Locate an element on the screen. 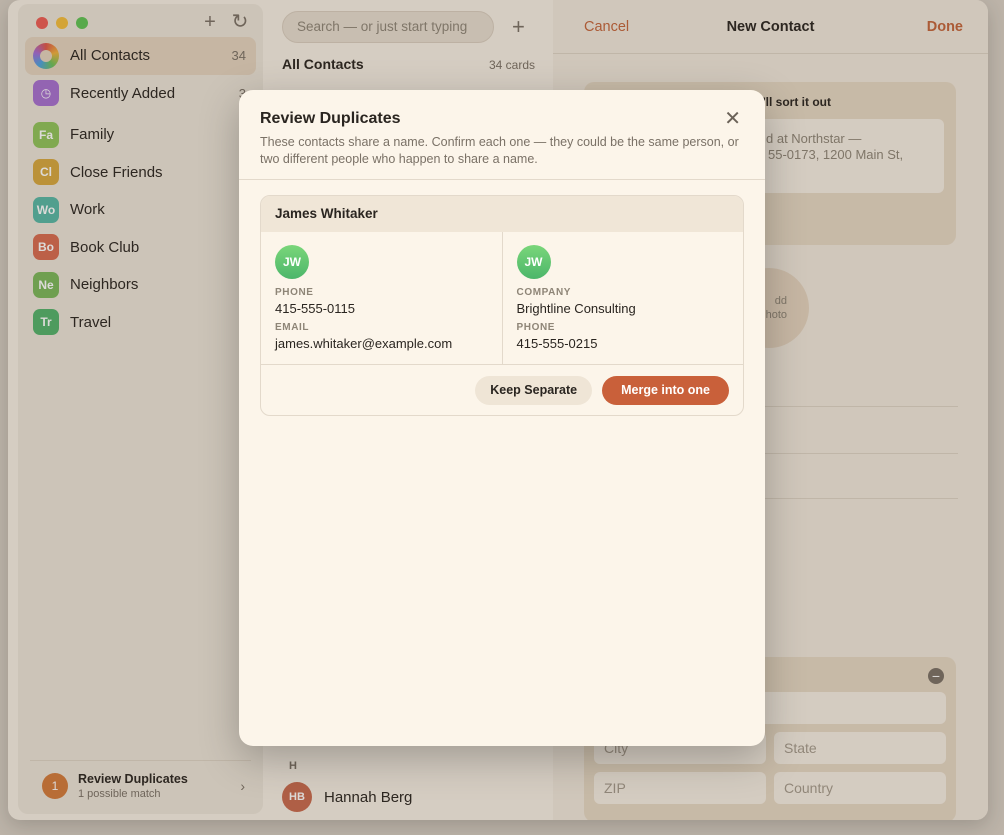 The height and width of the screenshot is (835, 1004). field-label: COMPANY is located at coordinates (544, 292).